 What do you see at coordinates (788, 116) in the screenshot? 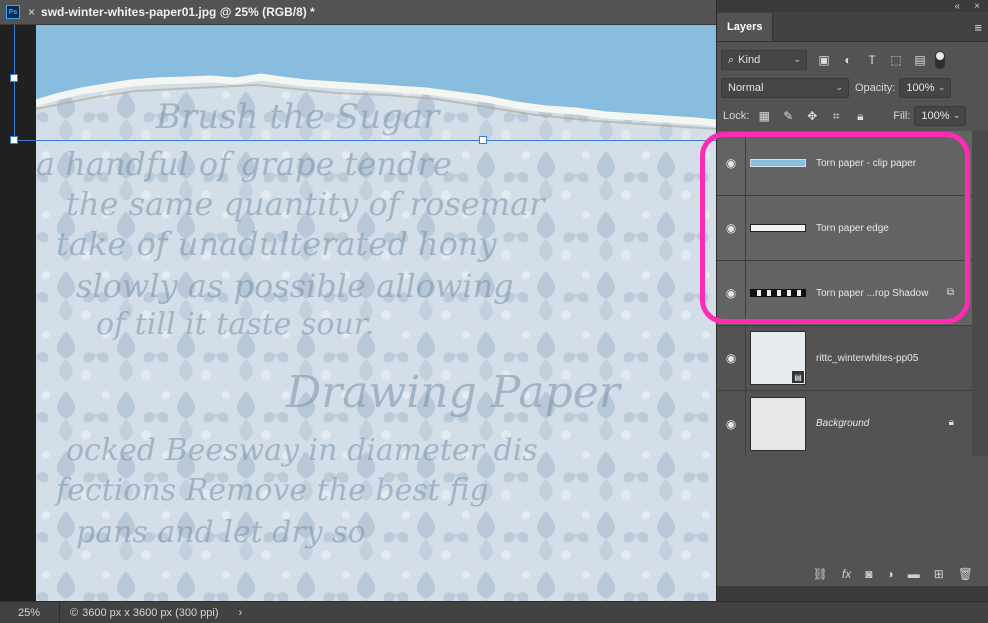
I see `lock-image-pixels-icon: ✎` at bounding box center [788, 116].